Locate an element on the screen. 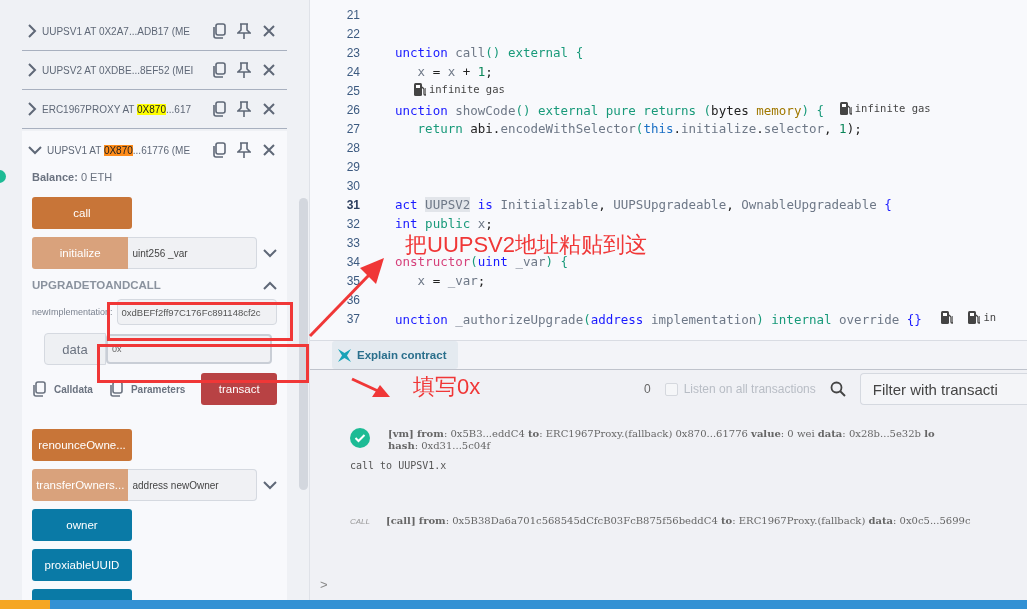 The image size is (1027, 609). code-line: unction showCode() external pure returns (bytes memory) { infinite gas is located at coordinates (663, 109).